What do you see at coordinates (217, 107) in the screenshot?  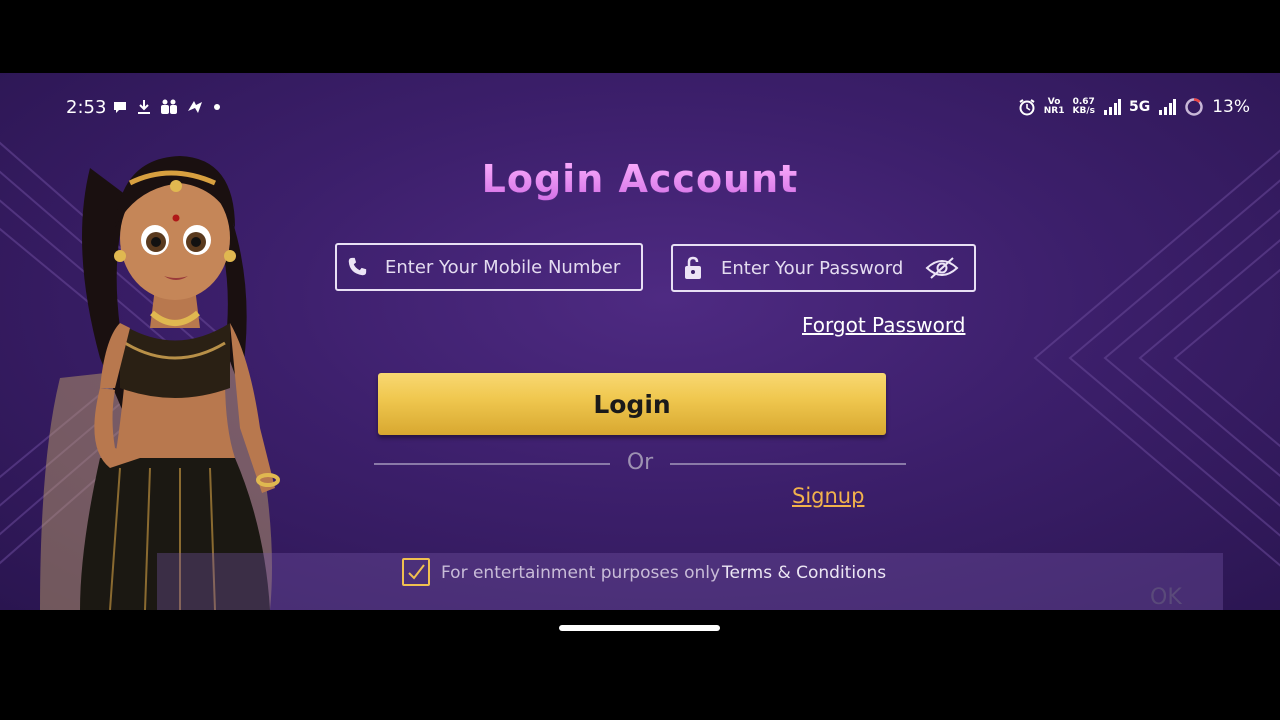 I see `dot-icon` at bounding box center [217, 107].